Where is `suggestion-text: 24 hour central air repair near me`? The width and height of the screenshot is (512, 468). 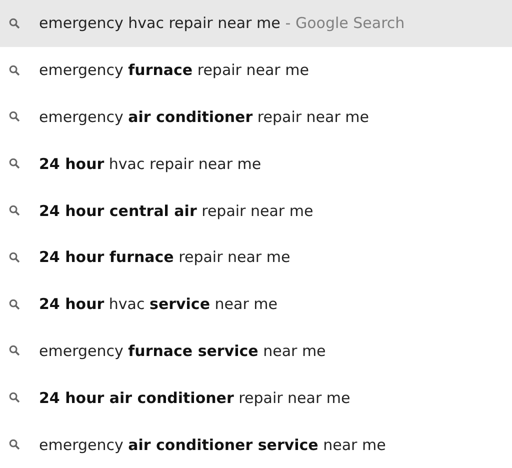
suggestion-text: 24 hour central air repair near me is located at coordinates (176, 211).